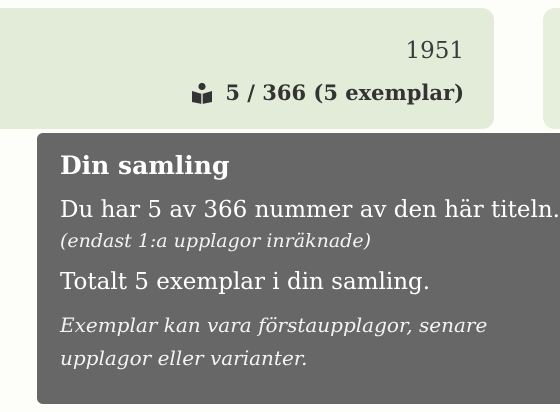  What do you see at coordinates (215, 241) in the screenshot?
I see `tooltip-first-edition-note: (endast 1:a upplagor inräknade)` at bounding box center [215, 241].